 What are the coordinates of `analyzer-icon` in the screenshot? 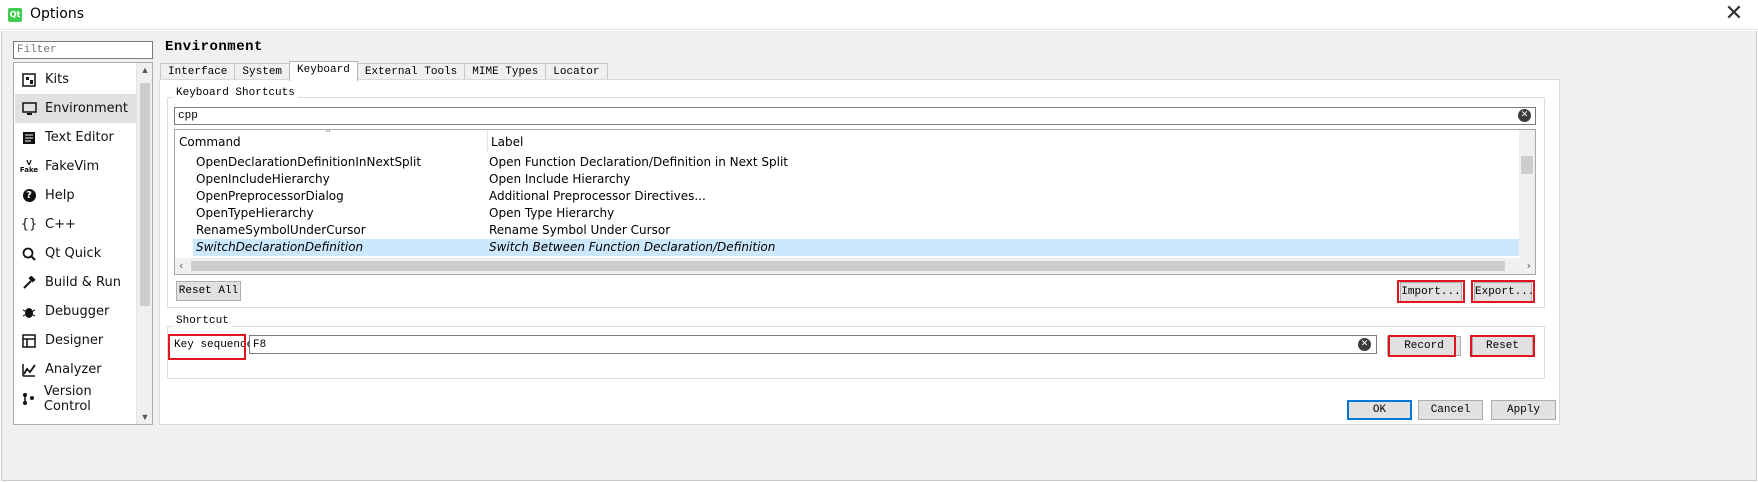 It's located at (29, 370).